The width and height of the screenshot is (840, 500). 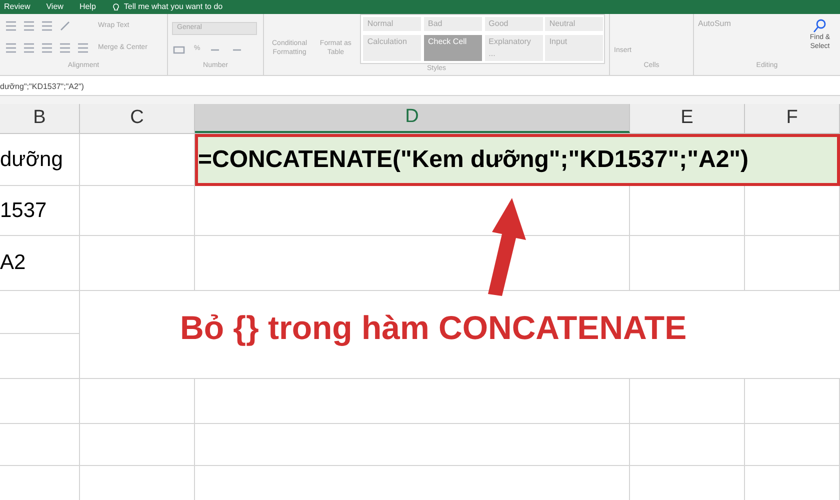 I want to click on ribbon-tab: View, so click(x=55, y=7).